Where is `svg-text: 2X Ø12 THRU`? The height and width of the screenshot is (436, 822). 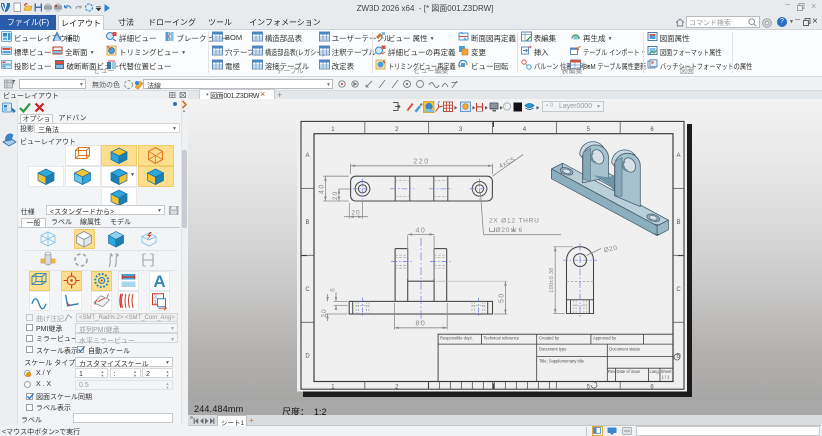
svg-text: 2X Ø12 THRU is located at coordinates (514, 221).